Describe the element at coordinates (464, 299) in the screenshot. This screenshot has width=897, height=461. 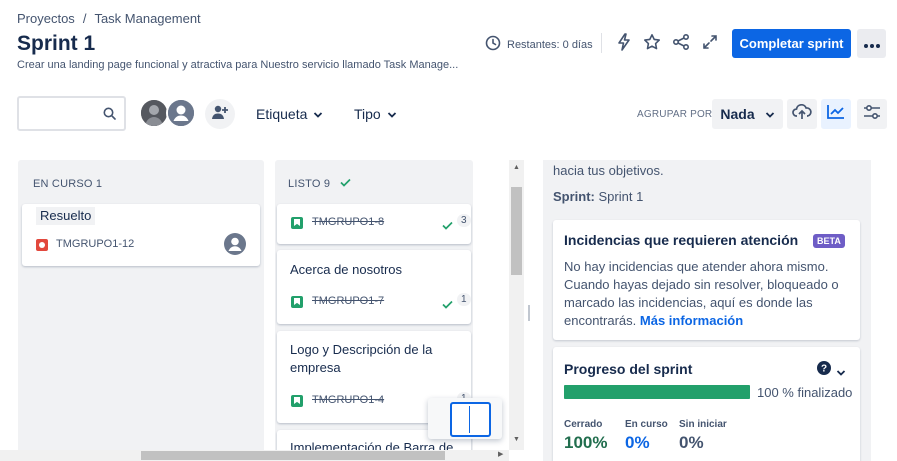
I see `subtask-count: 1` at that location.